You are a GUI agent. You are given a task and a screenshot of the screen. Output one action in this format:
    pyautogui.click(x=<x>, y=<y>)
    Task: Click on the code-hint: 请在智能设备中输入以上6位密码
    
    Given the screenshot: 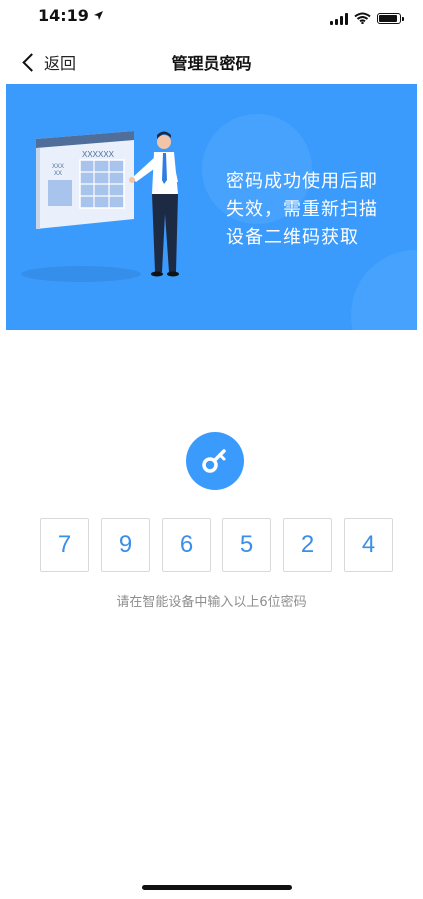 What is the action you would take?
    pyautogui.click(x=211, y=602)
    